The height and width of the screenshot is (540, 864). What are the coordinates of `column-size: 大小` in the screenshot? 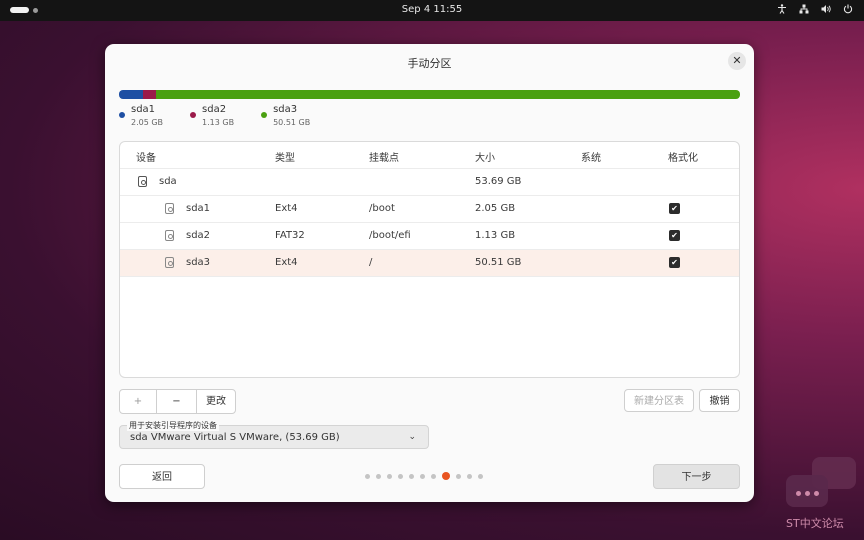 It's located at (485, 158).